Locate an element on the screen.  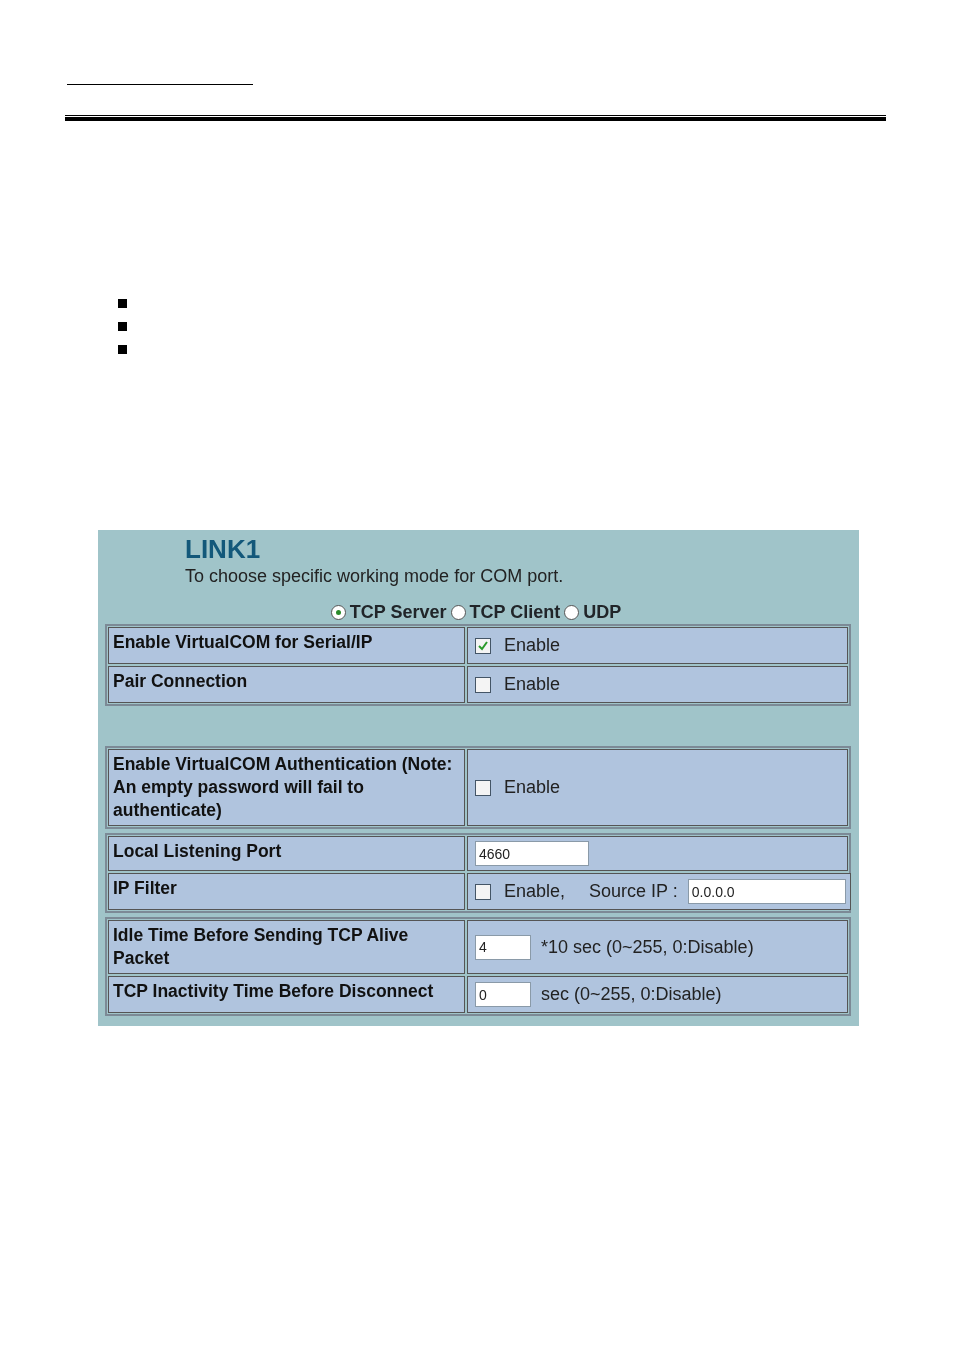
mode-radio: TCP Client is located at coordinates (505, 612).